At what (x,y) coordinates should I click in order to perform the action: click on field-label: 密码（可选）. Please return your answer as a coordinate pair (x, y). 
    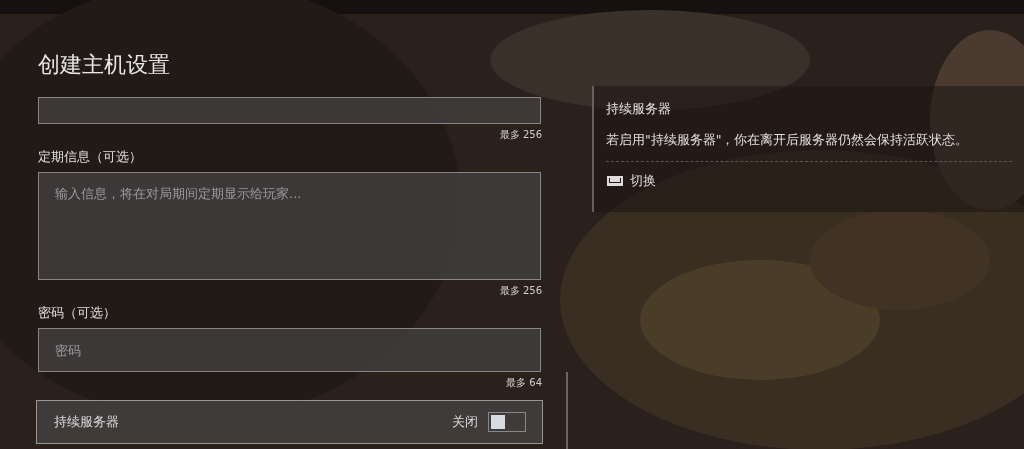
    Looking at the image, I should click on (77, 313).